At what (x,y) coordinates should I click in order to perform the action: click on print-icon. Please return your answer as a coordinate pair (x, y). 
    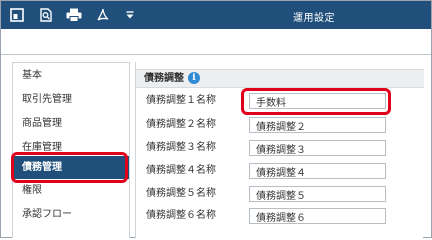
    Looking at the image, I should click on (74, 15).